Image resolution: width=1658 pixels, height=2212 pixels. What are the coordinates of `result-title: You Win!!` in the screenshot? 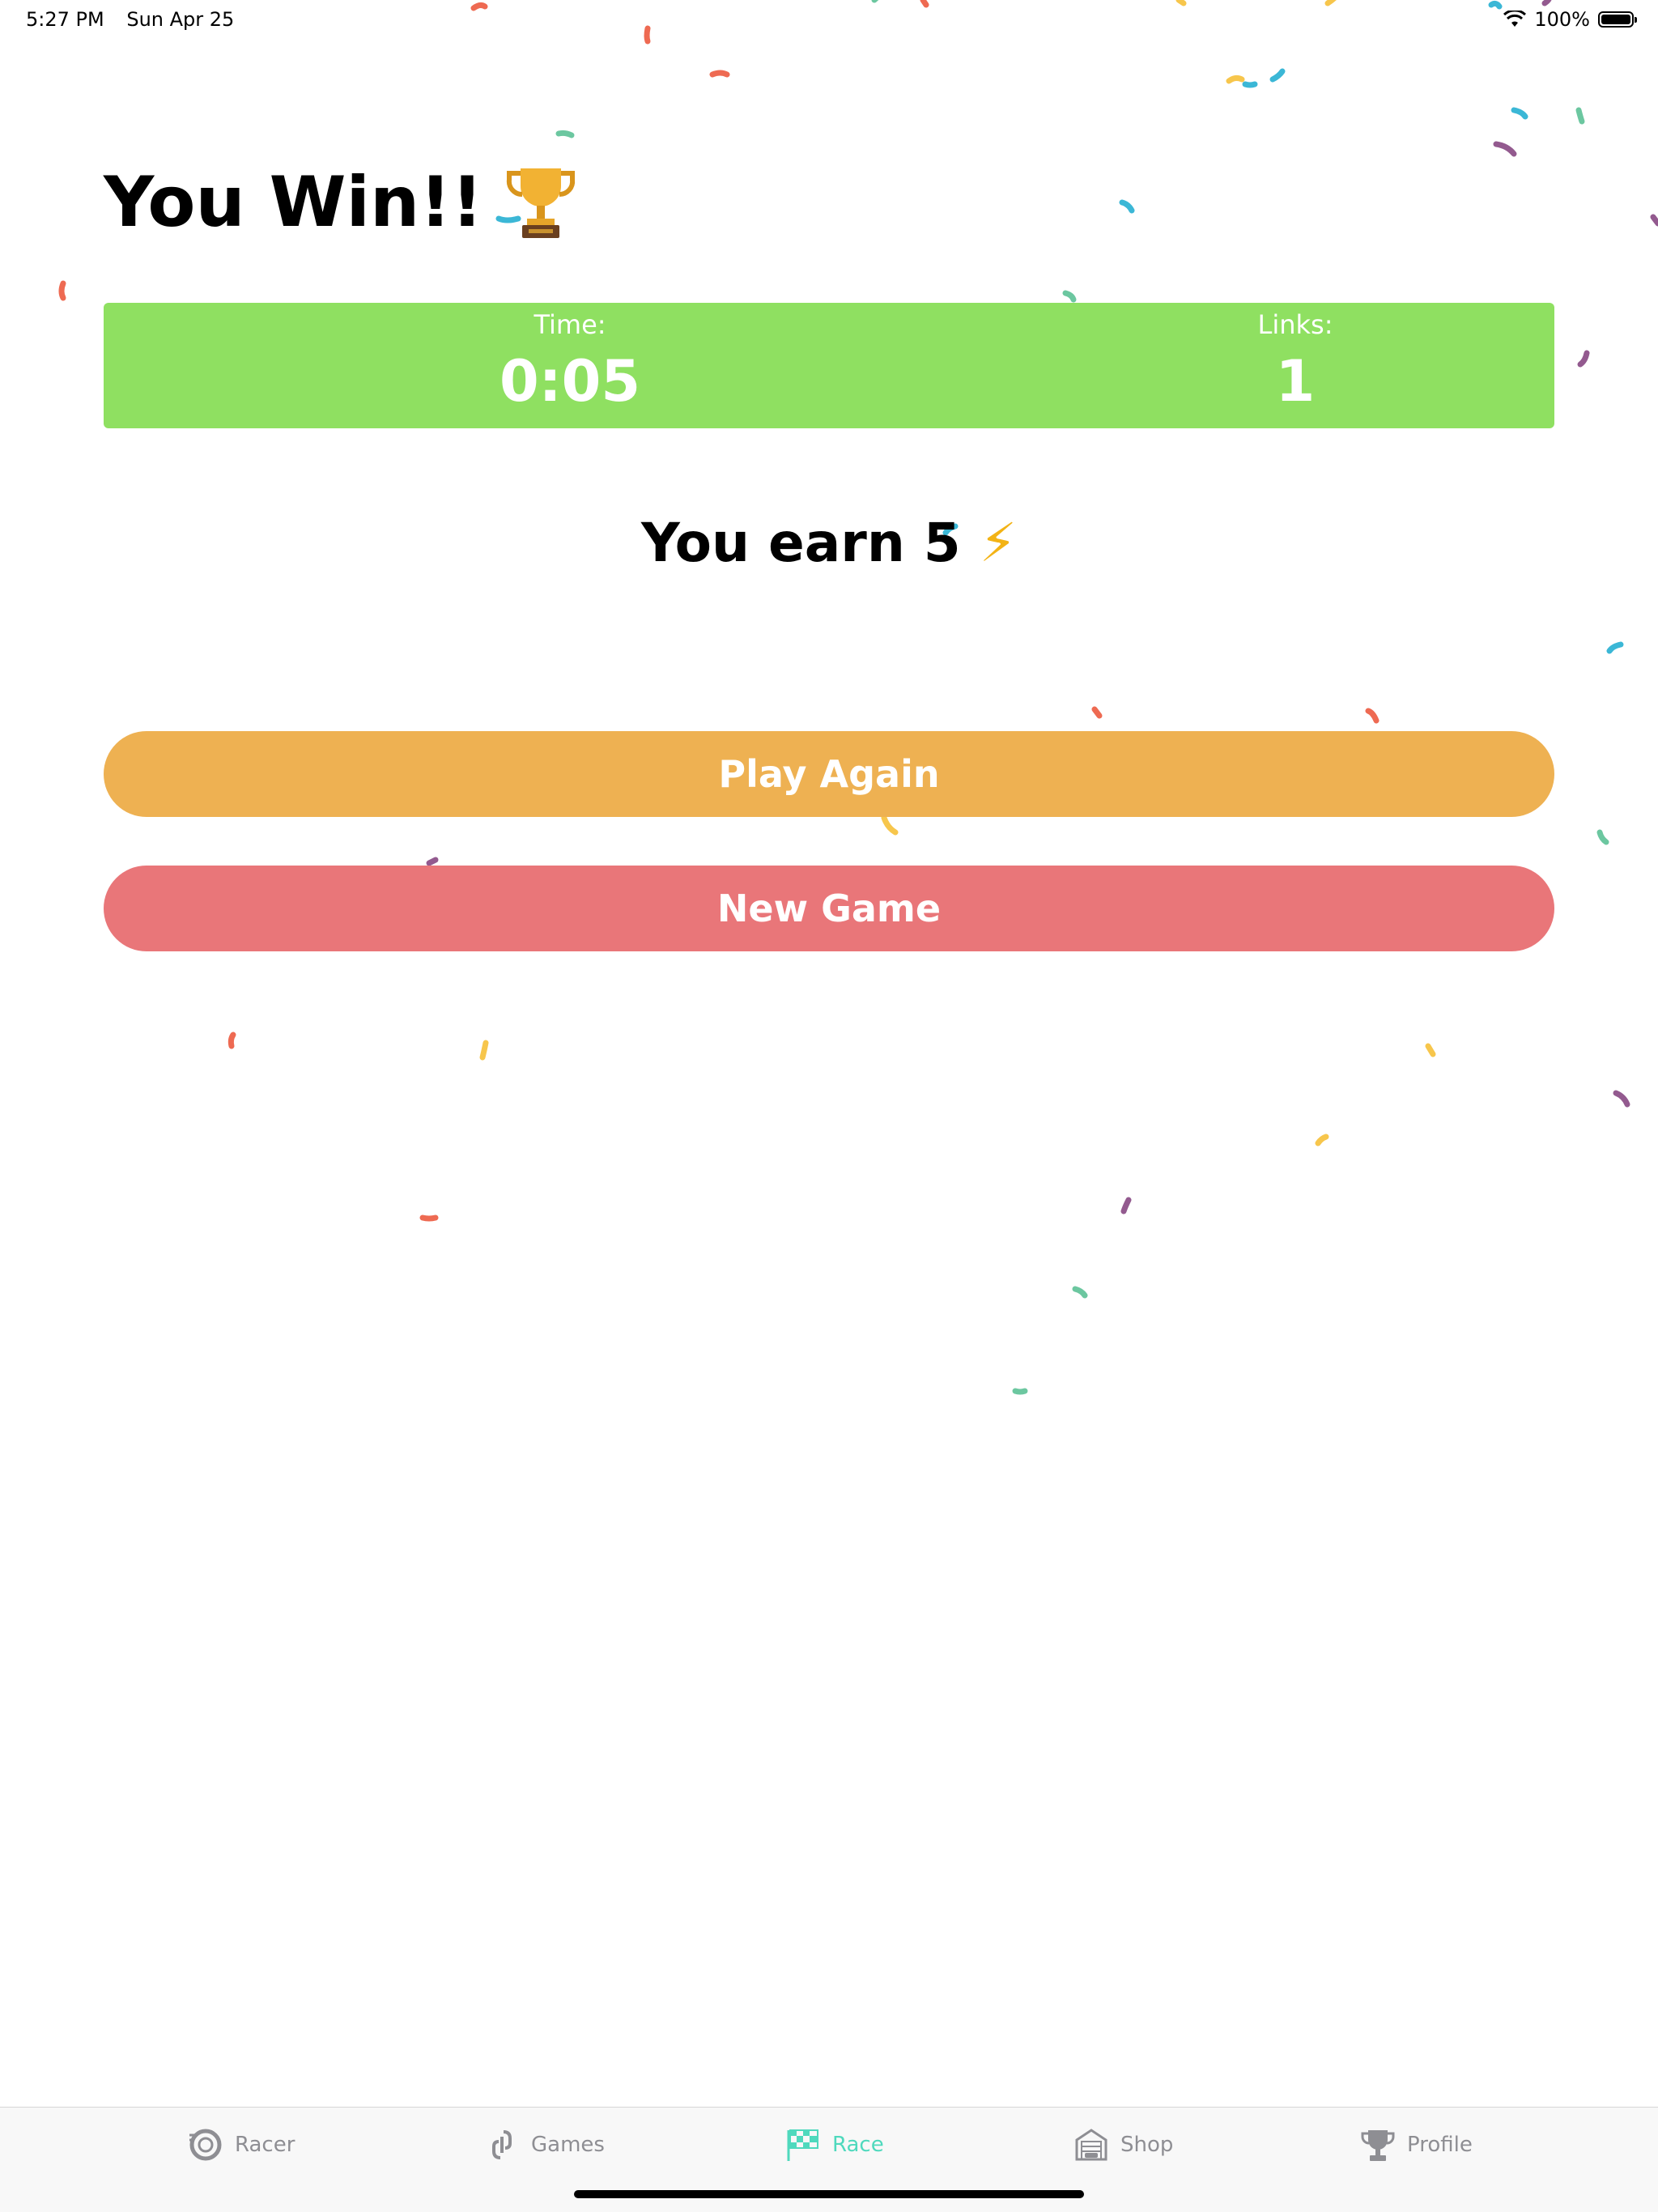 It's located at (340, 203).